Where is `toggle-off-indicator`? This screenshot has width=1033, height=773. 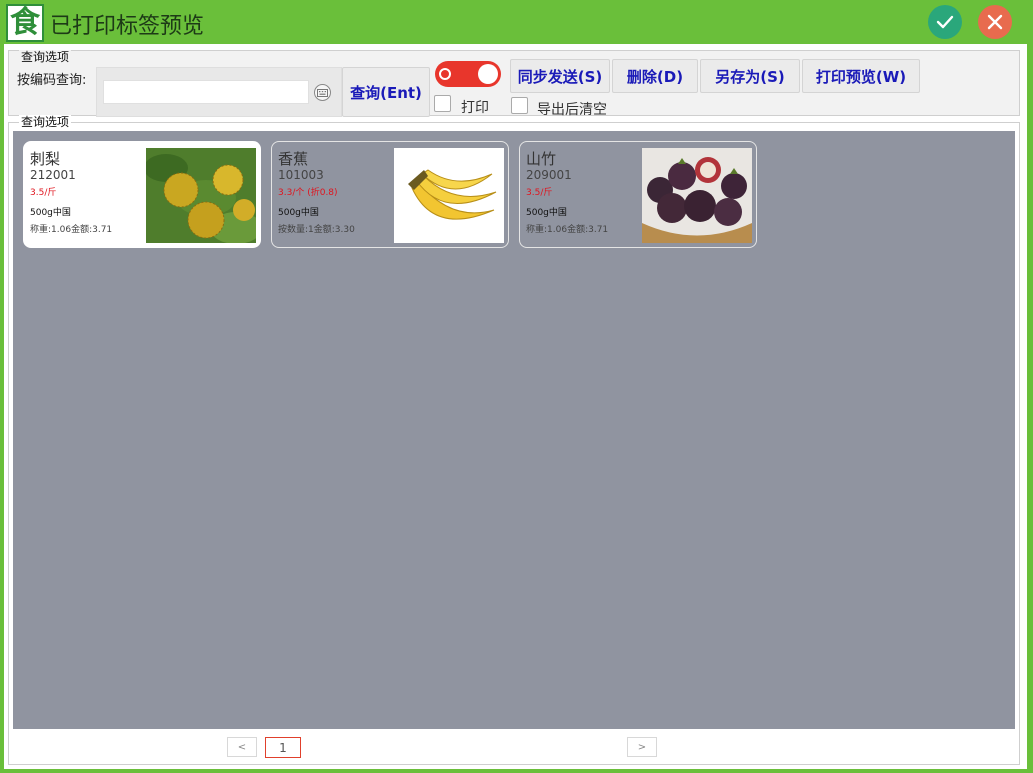 toggle-off-indicator is located at coordinates (445, 74).